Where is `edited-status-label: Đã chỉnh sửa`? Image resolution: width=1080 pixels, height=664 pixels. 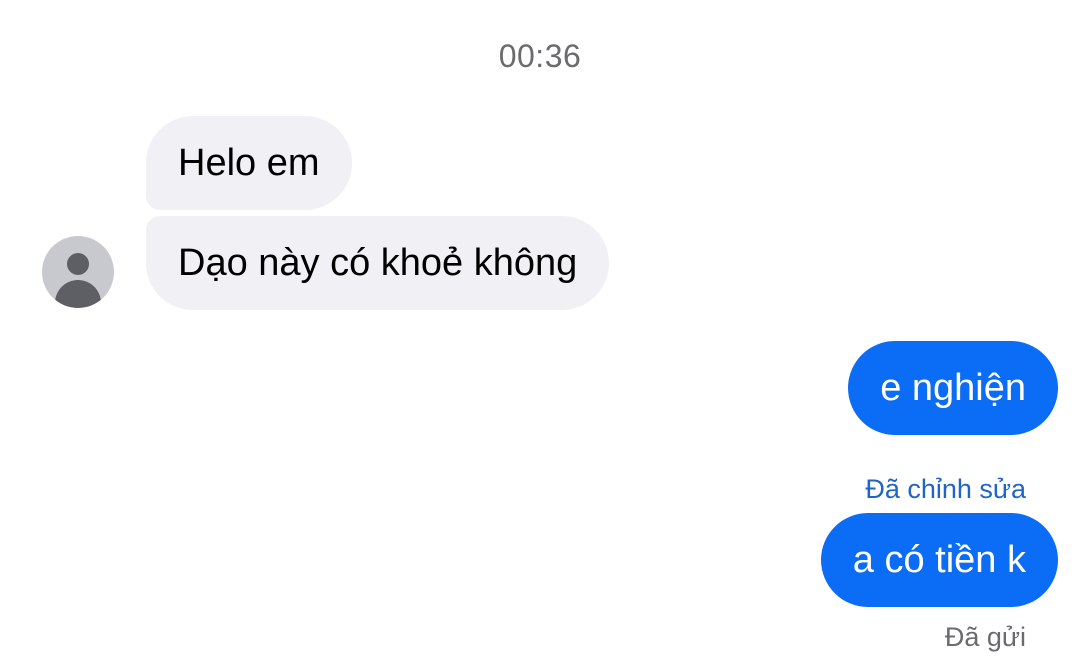
edited-status-label: Đã chỉnh sửa is located at coordinates (945, 489).